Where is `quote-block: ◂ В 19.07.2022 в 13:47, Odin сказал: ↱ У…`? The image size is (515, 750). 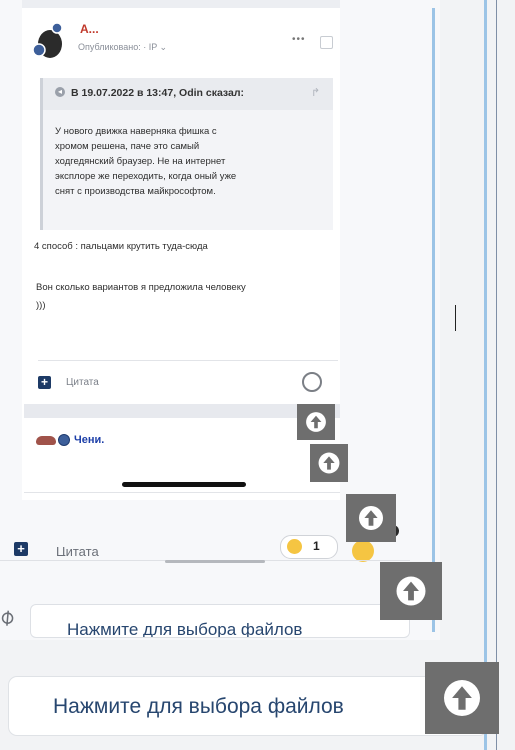 quote-block: ◂ В 19.07.2022 в 13:47, Odin сказал: ↱ У… is located at coordinates (186, 154).